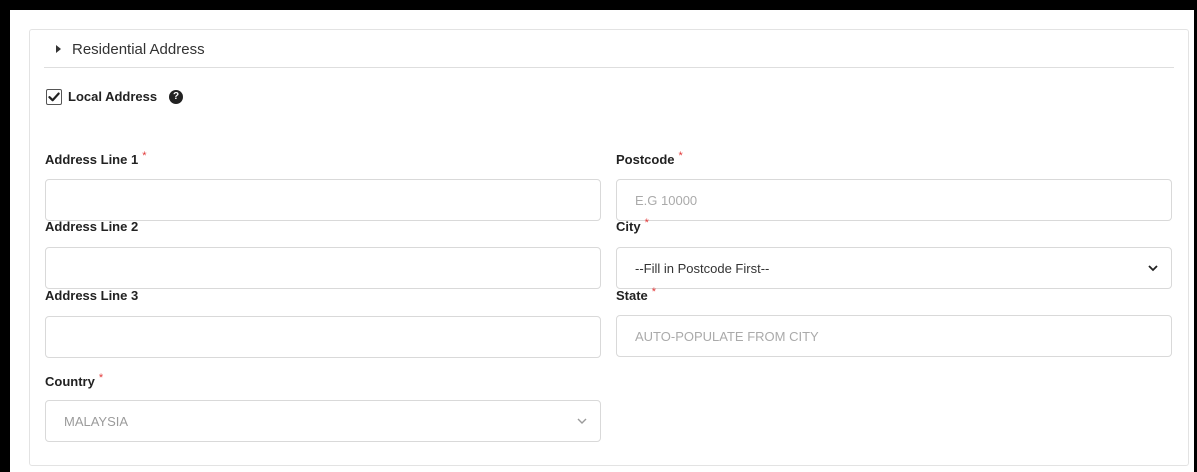  What do you see at coordinates (96, 421) in the screenshot?
I see `country-selected-value: MALAYSIA` at bounding box center [96, 421].